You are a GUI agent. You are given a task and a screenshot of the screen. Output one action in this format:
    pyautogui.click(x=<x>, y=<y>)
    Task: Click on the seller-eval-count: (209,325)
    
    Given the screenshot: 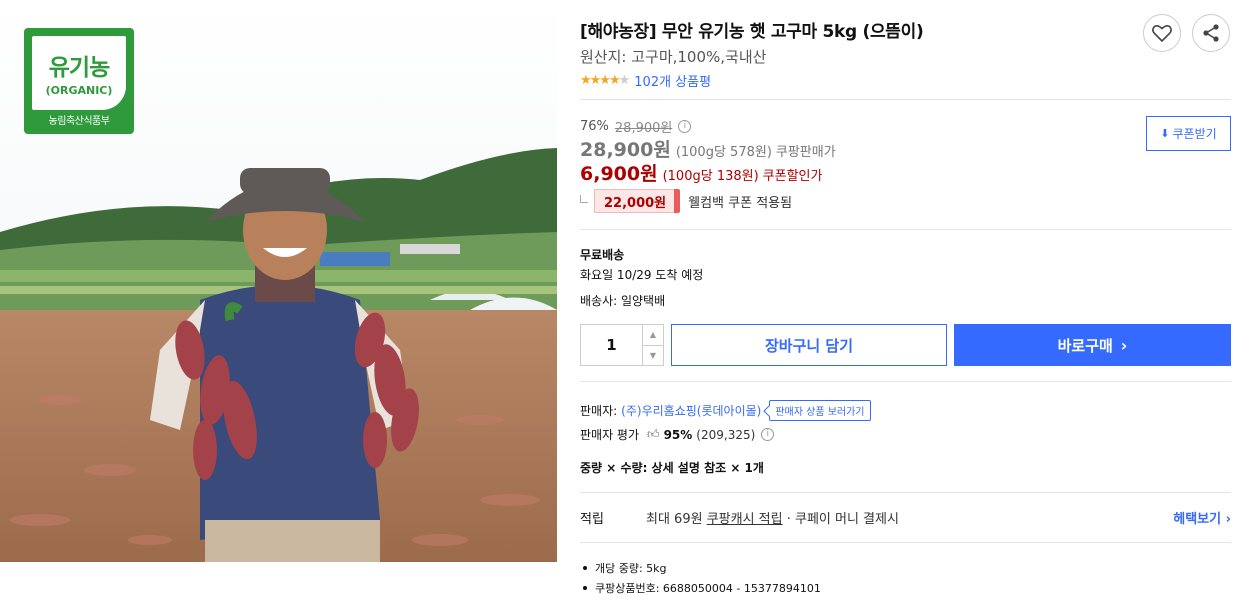 What is the action you would take?
    pyautogui.click(x=726, y=434)
    